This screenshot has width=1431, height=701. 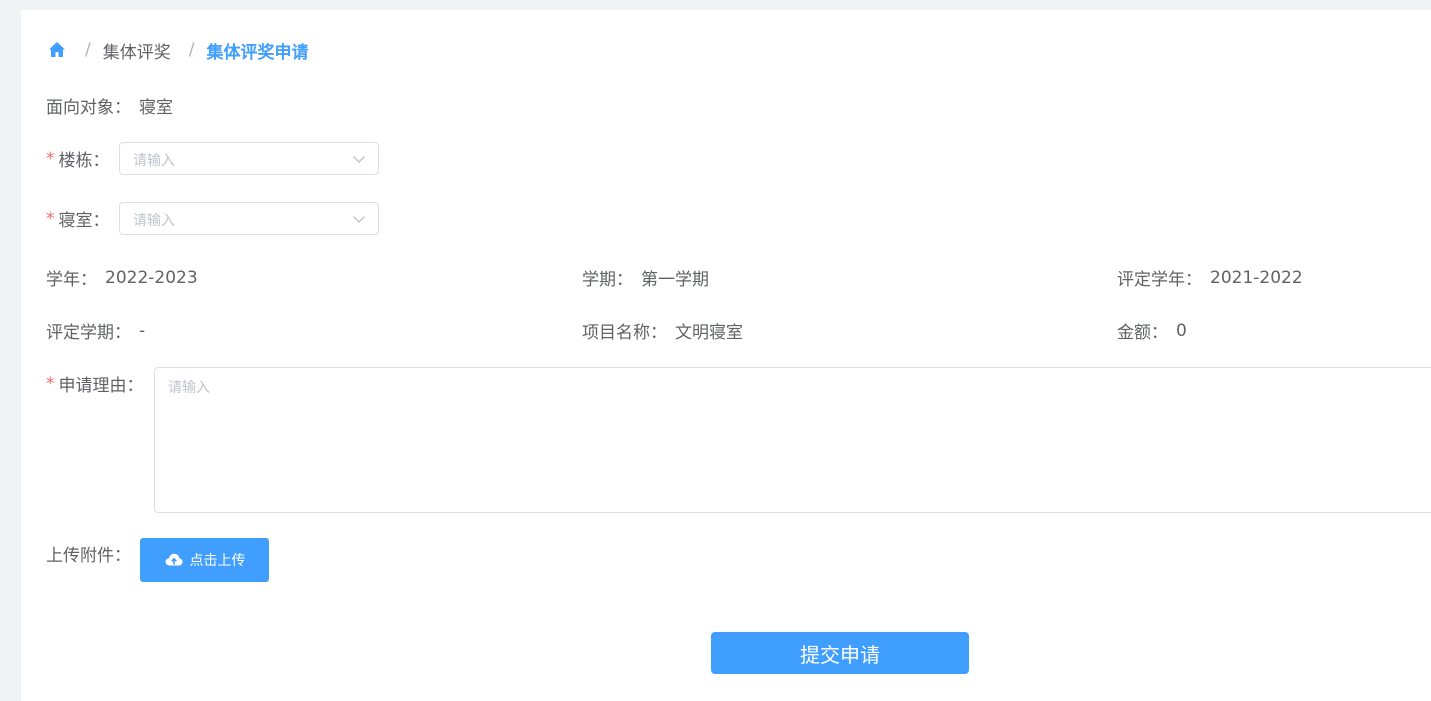 I want to click on academic-year-label: 学年：, so click(x=71, y=280).